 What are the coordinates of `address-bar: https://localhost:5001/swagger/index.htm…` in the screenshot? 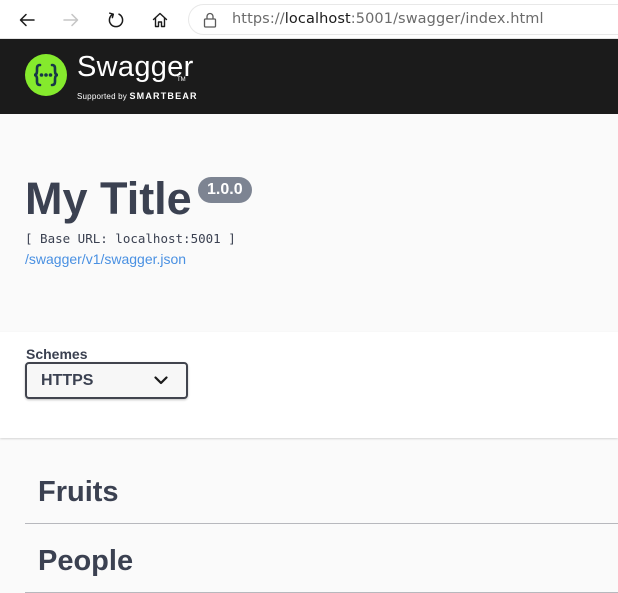 It's located at (403, 19).